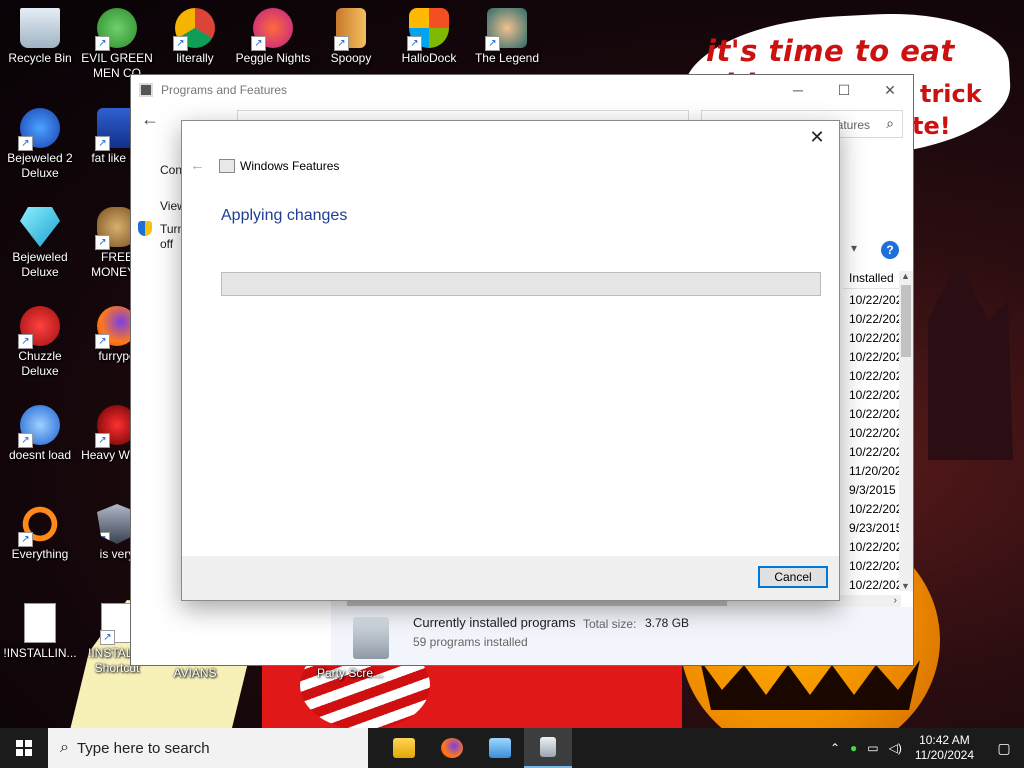 The height and width of the screenshot is (768, 1024). I want to click on taskbar-firefox, so click(452, 748).